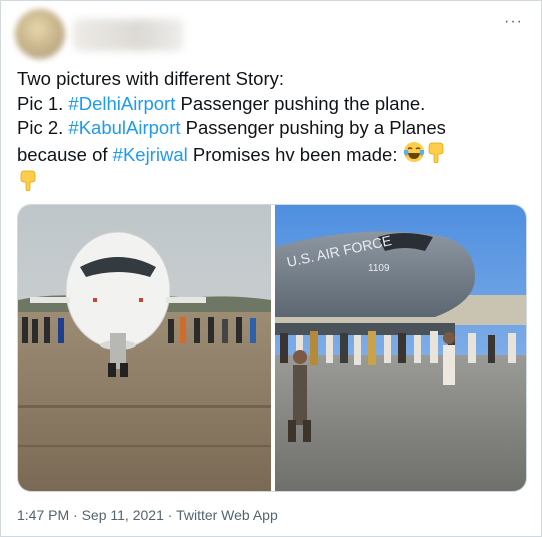 The image size is (542, 537). What do you see at coordinates (40, 34) in the screenshot?
I see `avatar` at bounding box center [40, 34].